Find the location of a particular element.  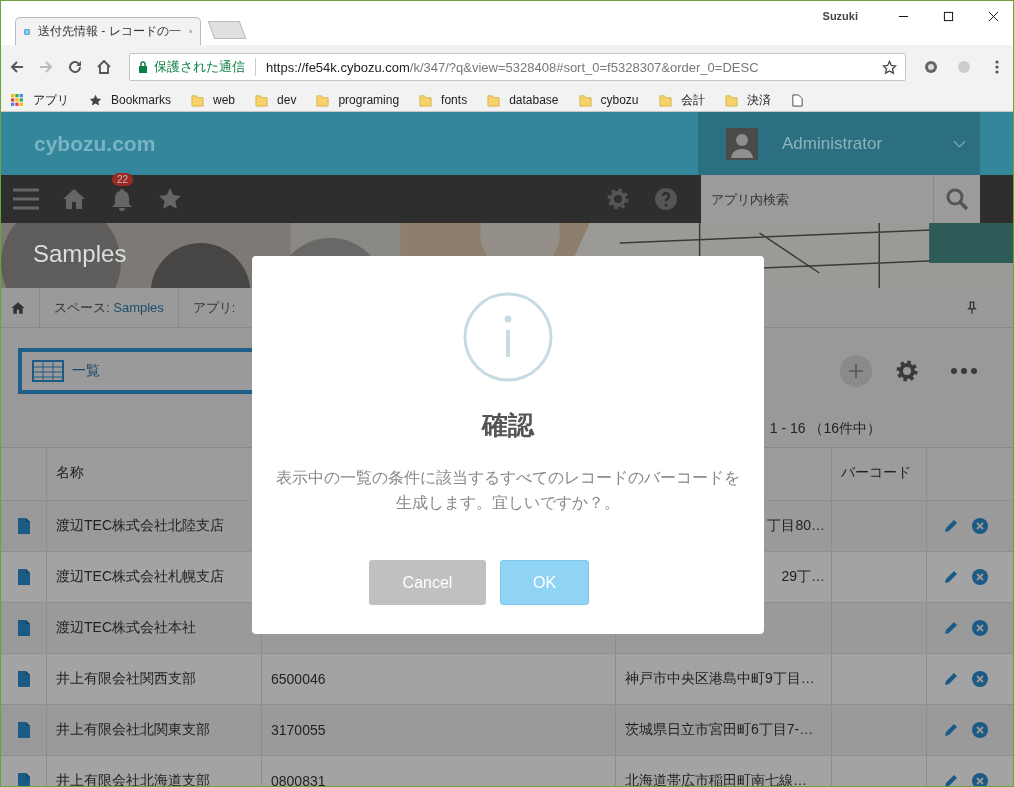

table-cell: 井上有限会社関西支部 is located at coordinates (126, 679).